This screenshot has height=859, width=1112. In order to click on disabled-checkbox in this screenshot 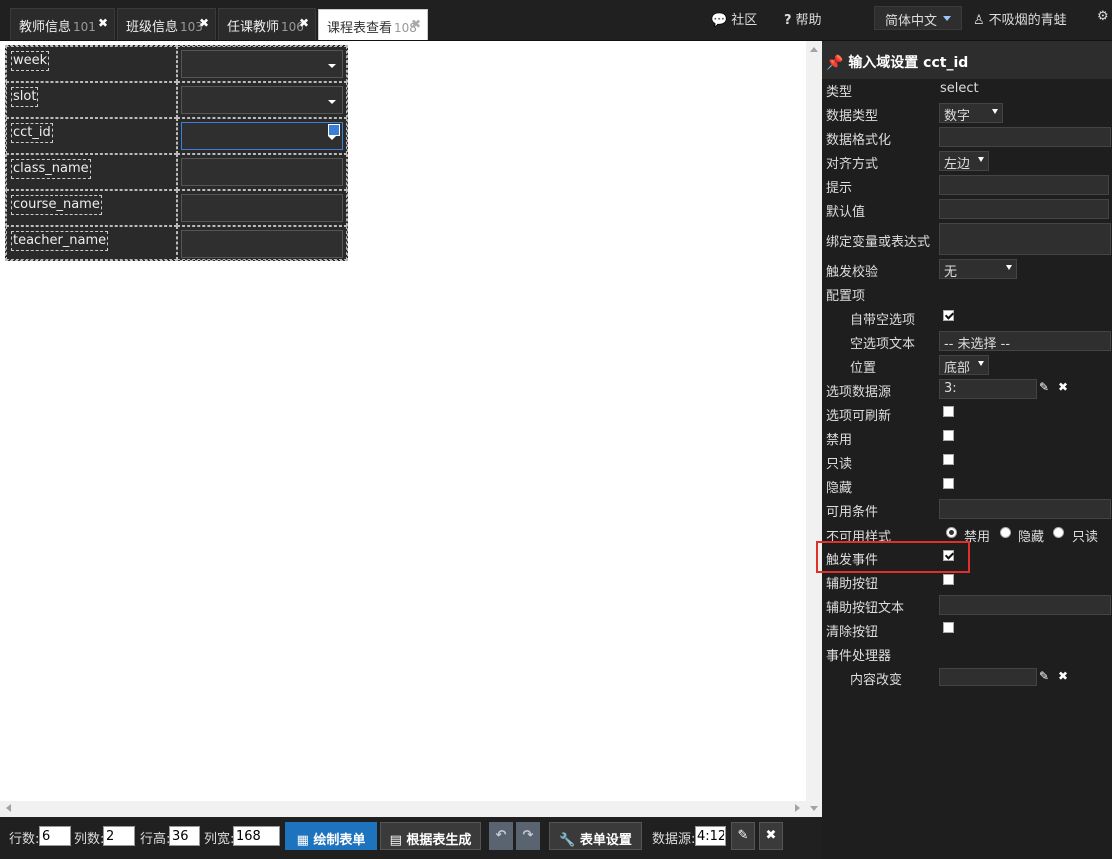, I will do `click(948, 435)`.